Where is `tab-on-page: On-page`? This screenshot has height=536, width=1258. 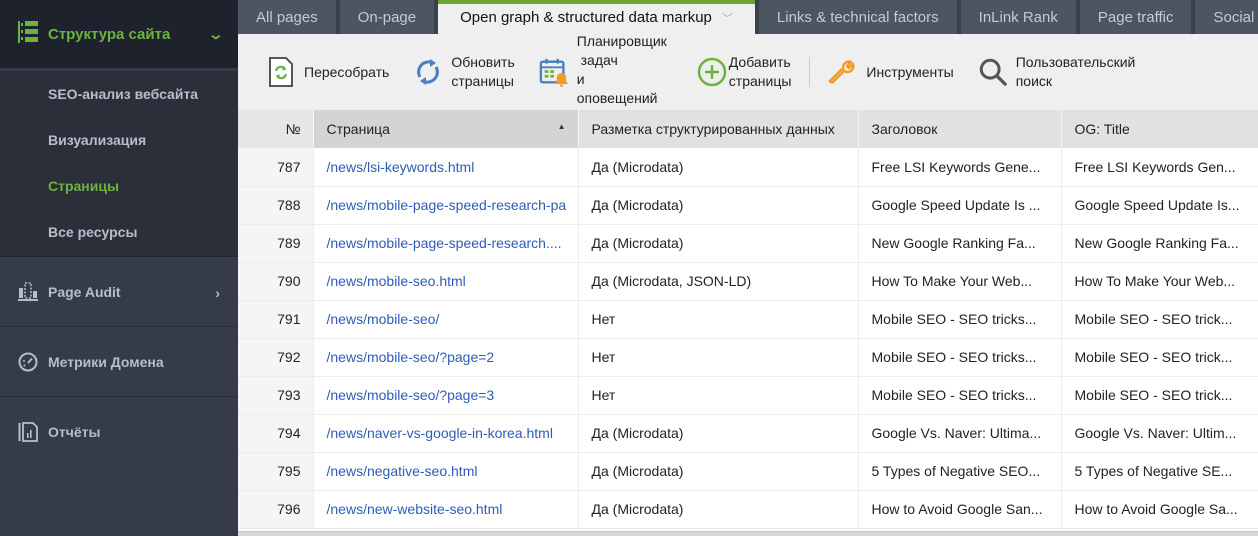 tab-on-page: On-page is located at coordinates (387, 17).